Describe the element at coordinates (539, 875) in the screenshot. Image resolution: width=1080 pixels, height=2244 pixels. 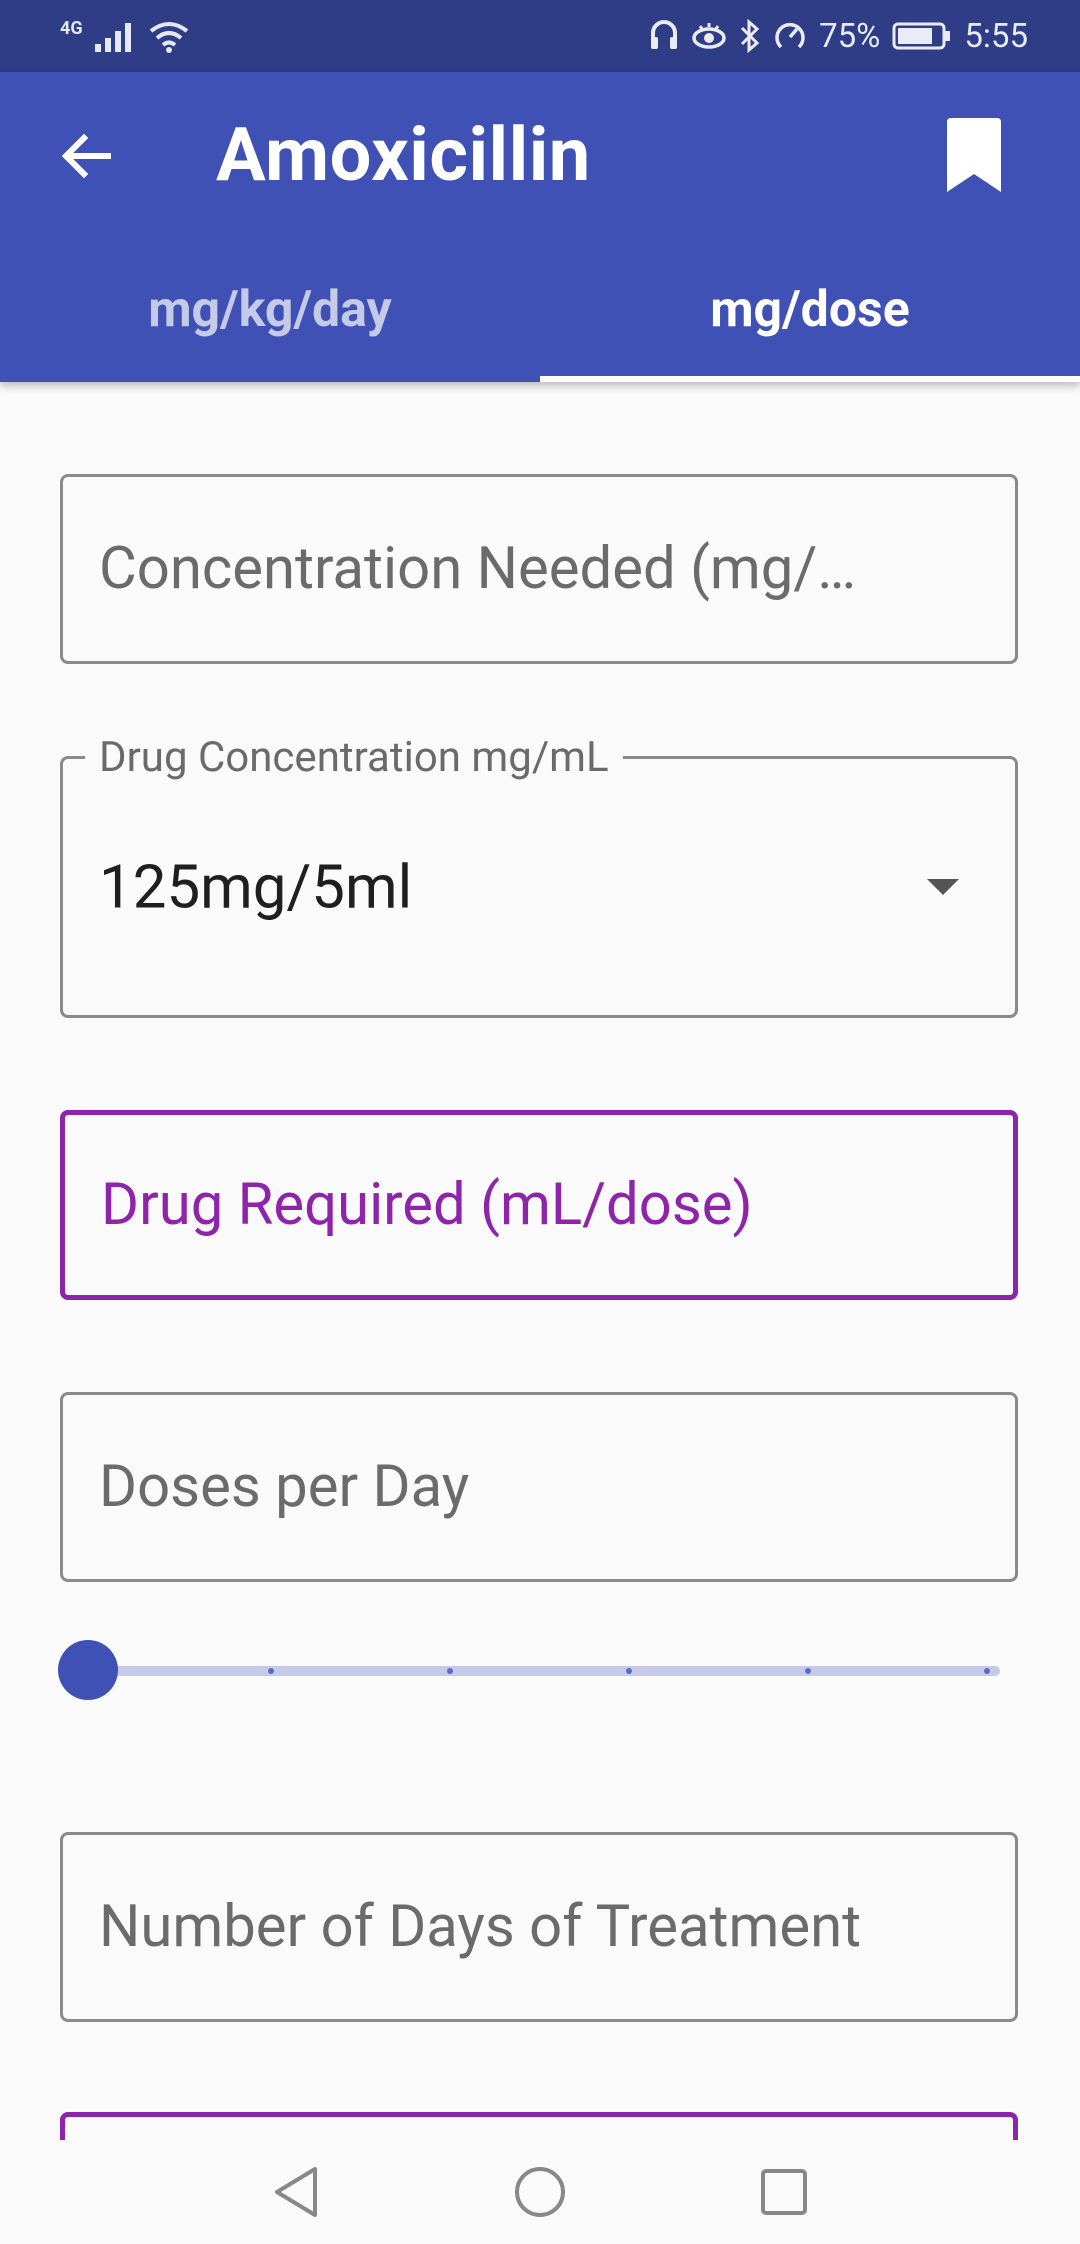
I see `drug-concentration-select: Drug Concentration mg/mL 125mg/5ml` at that location.